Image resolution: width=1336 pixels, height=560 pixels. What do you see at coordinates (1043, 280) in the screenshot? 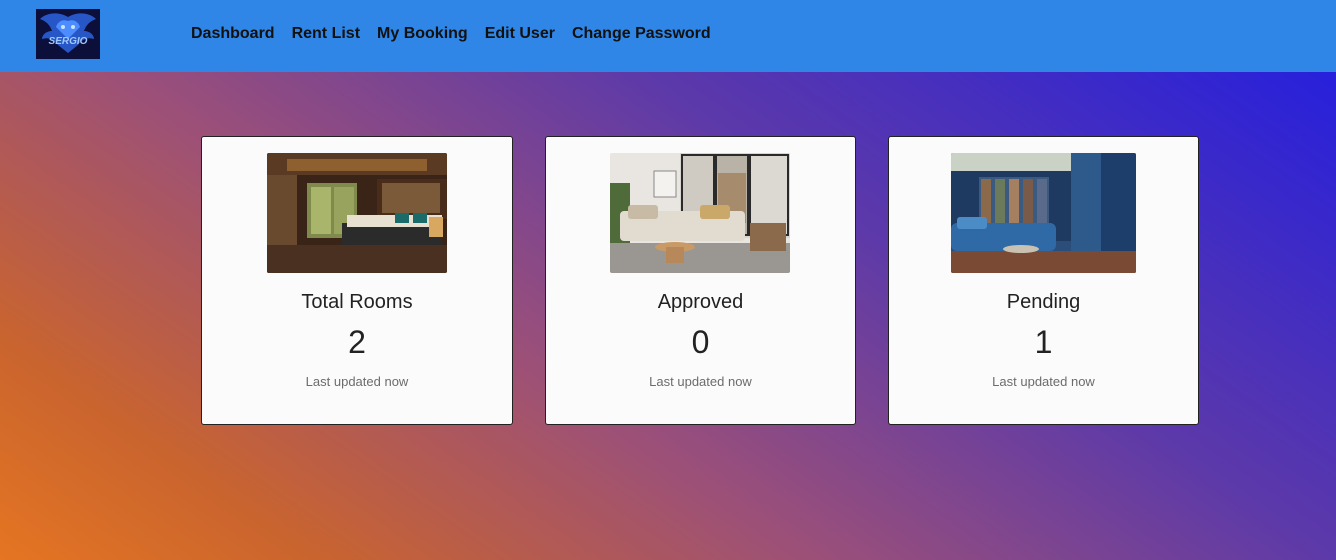
I see `stat-card-pending: Pending 1 Last updated now` at bounding box center [1043, 280].